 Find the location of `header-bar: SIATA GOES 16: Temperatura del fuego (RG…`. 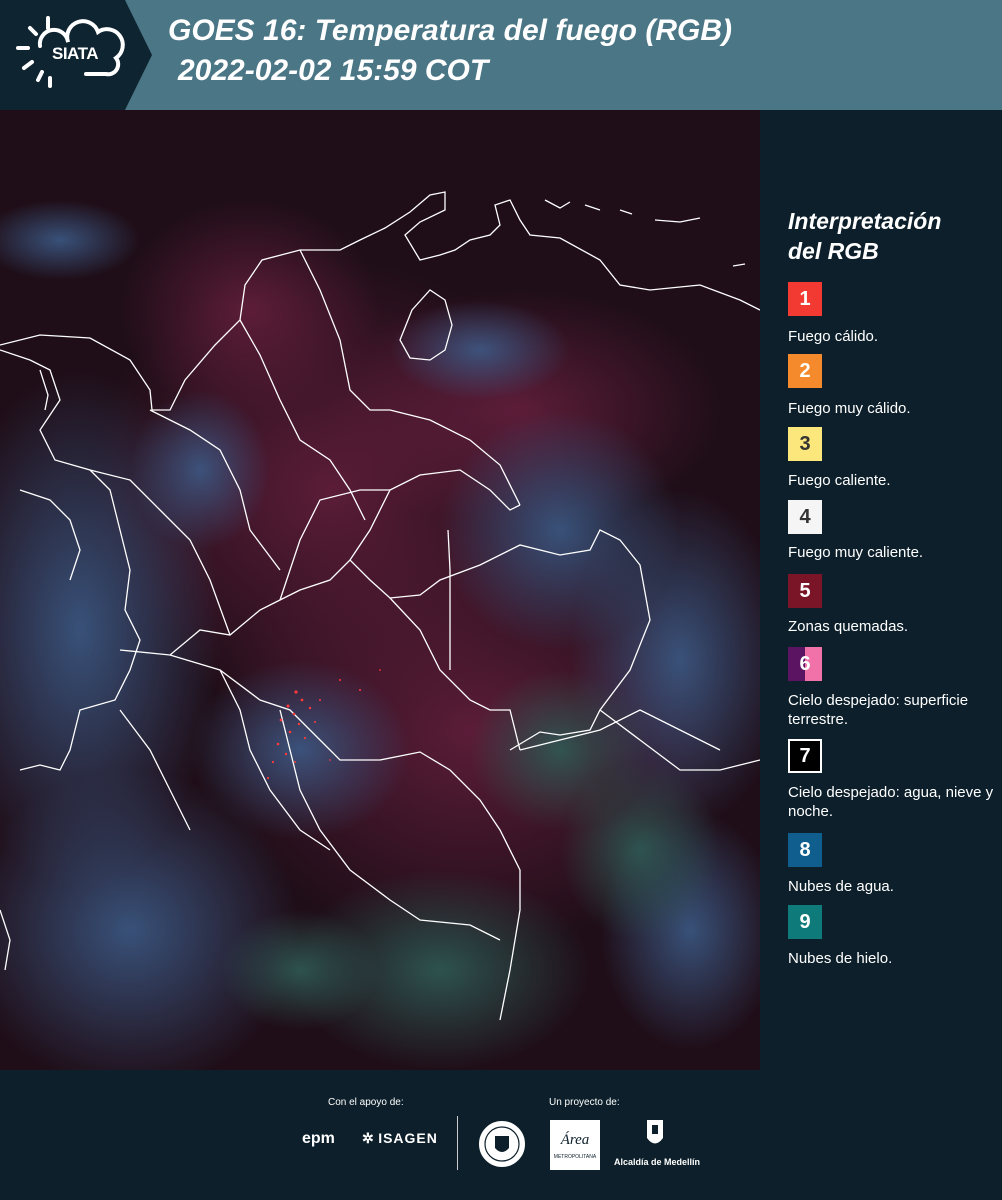

header-bar: SIATA GOES 16: Temperatura del fuego (RG… is located at coordinates (501, 55).